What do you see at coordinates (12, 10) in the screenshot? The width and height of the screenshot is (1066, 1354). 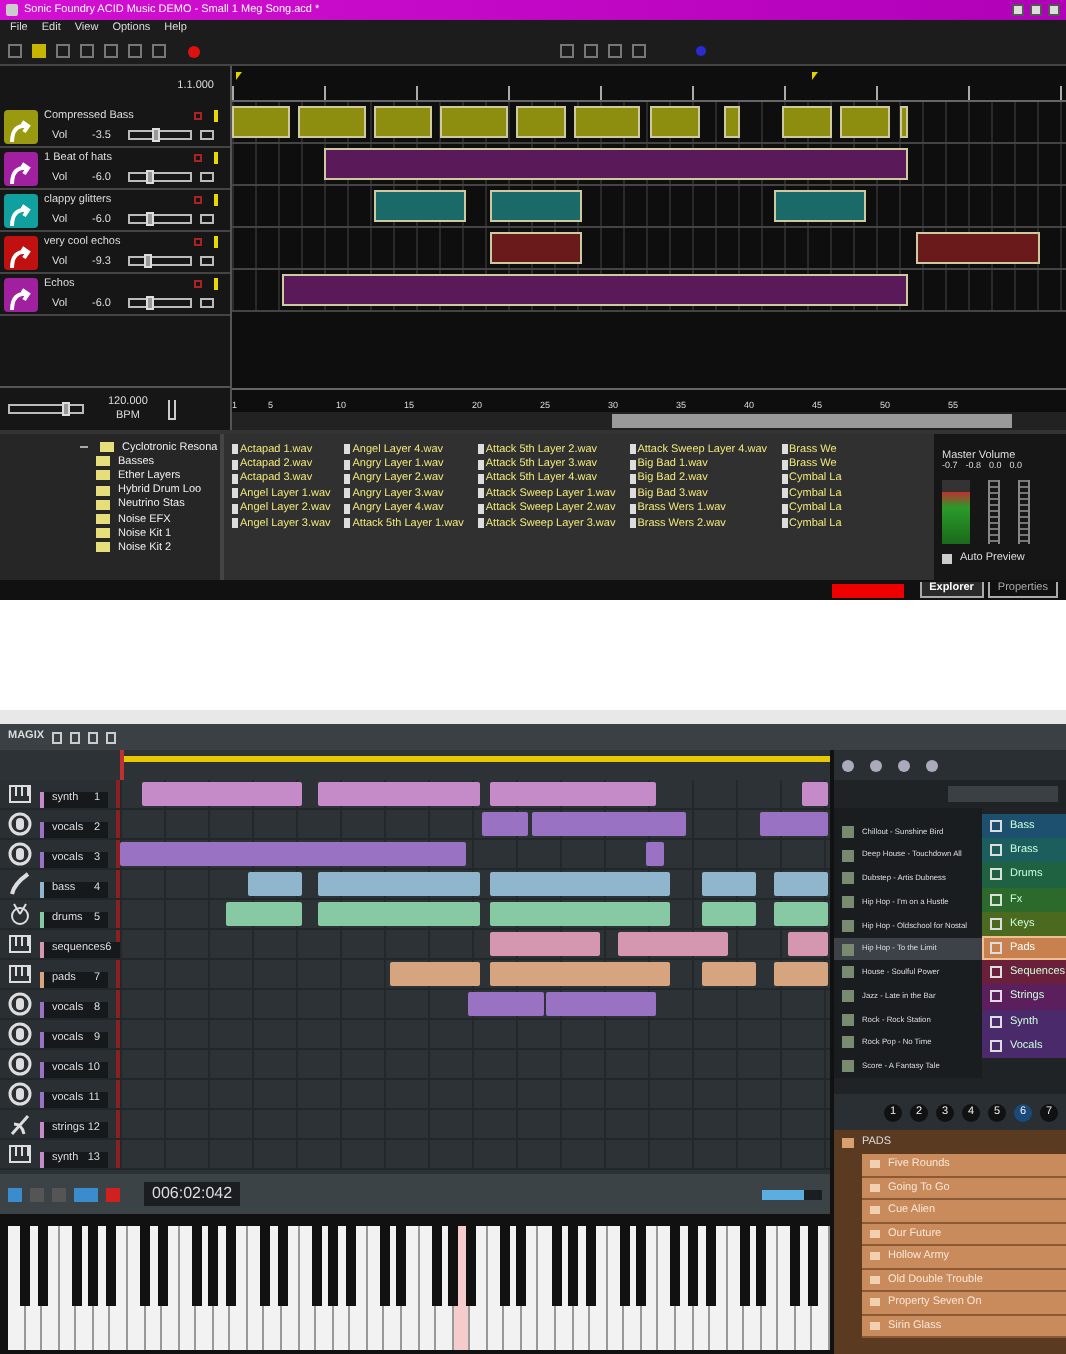 I see `app-icon` at bounding box center [12, 10].